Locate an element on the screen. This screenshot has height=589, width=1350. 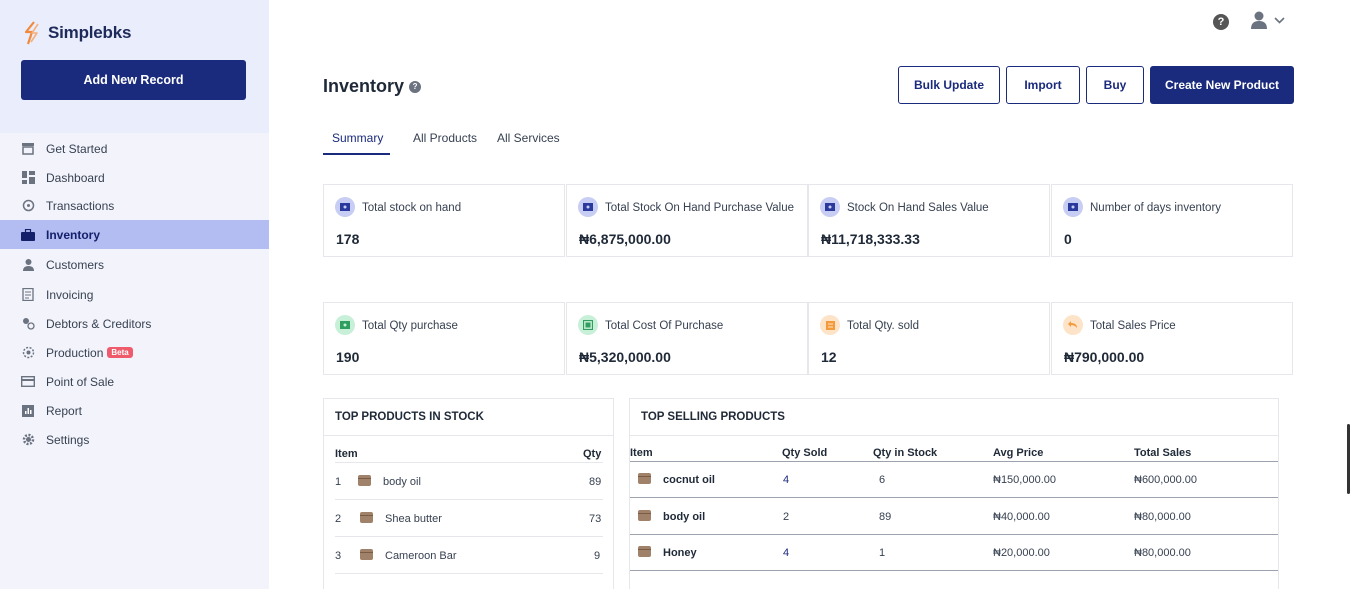
user-menu is located at coordinates (1268, 20).